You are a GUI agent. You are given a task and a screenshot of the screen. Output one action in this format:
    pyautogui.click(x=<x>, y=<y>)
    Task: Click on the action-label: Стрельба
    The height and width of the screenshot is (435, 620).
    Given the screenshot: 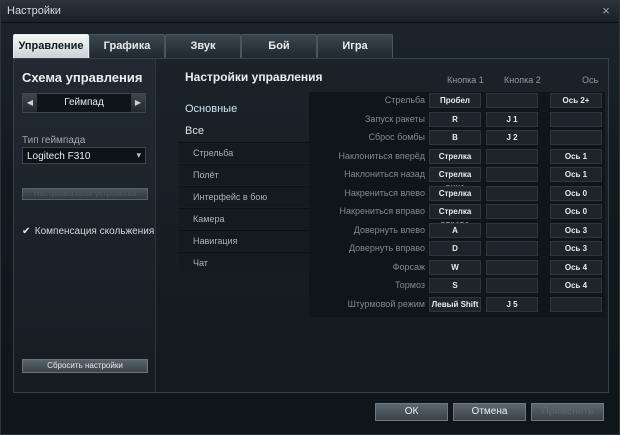 What is the action you would take?
    pyautogui.click(x=404, y=100)
    